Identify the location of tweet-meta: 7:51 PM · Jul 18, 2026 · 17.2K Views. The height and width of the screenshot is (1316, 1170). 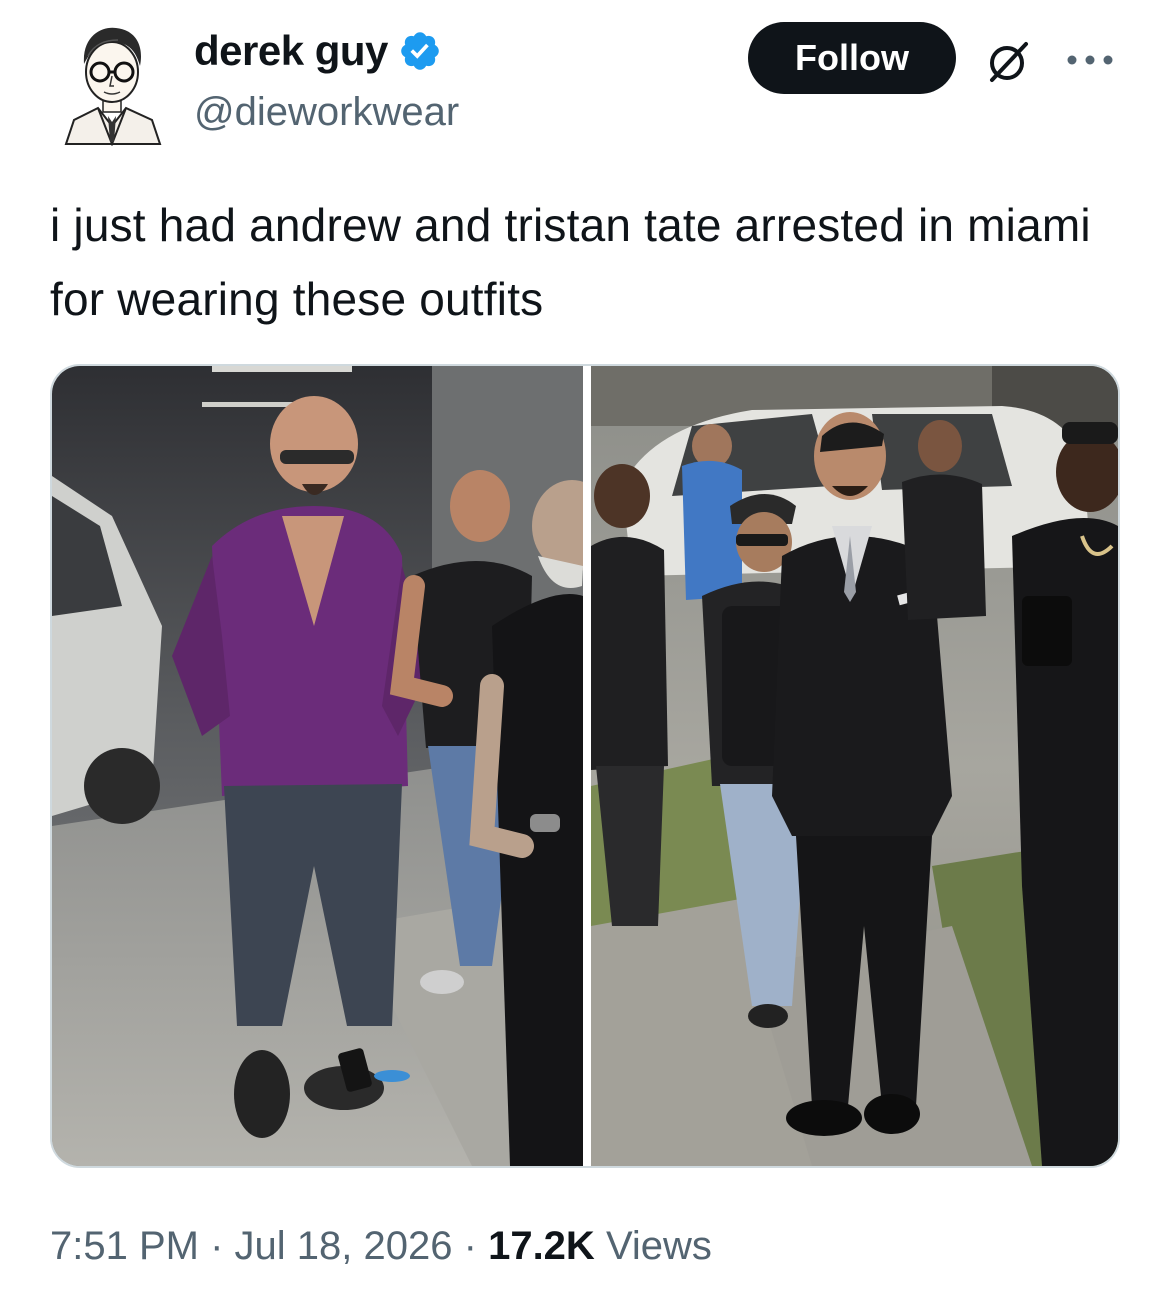
(381, 1246).